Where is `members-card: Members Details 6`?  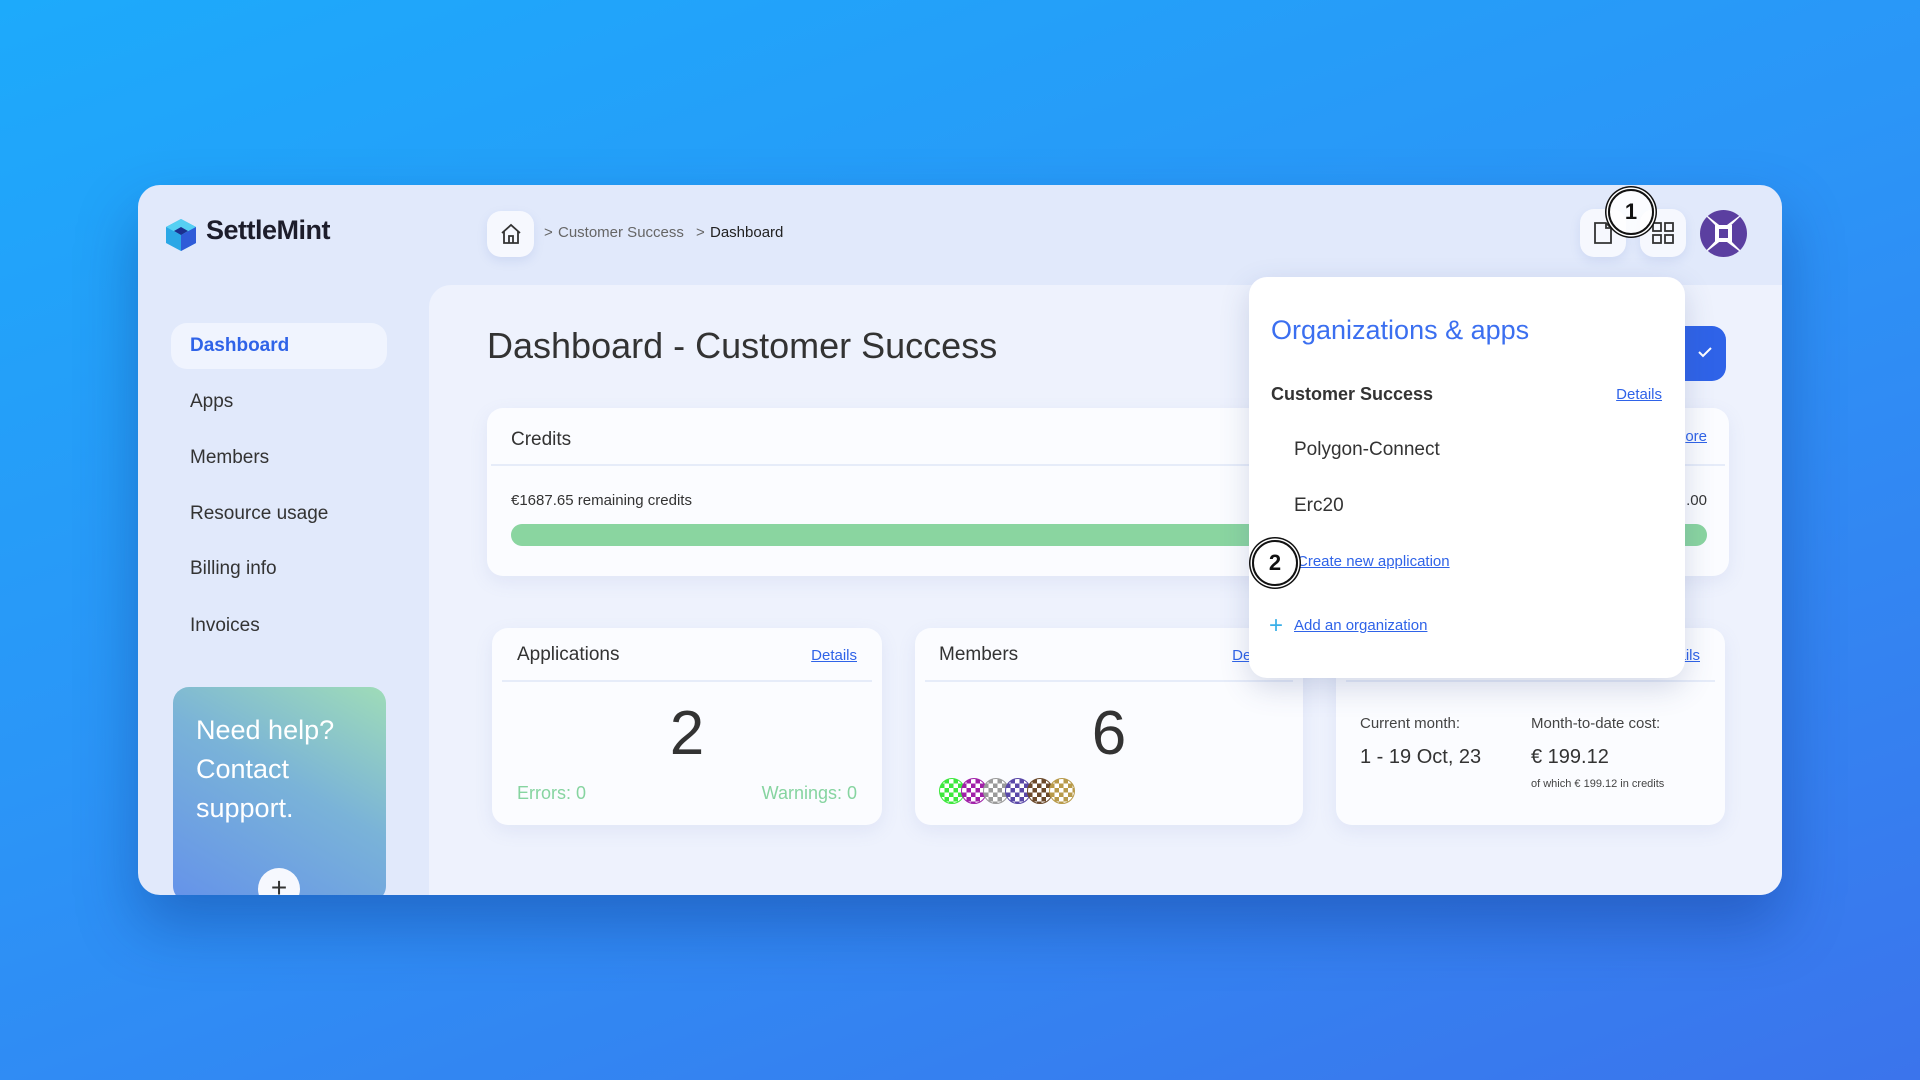 members-card: Members Details 6 is located at coordinates (1109, 726).